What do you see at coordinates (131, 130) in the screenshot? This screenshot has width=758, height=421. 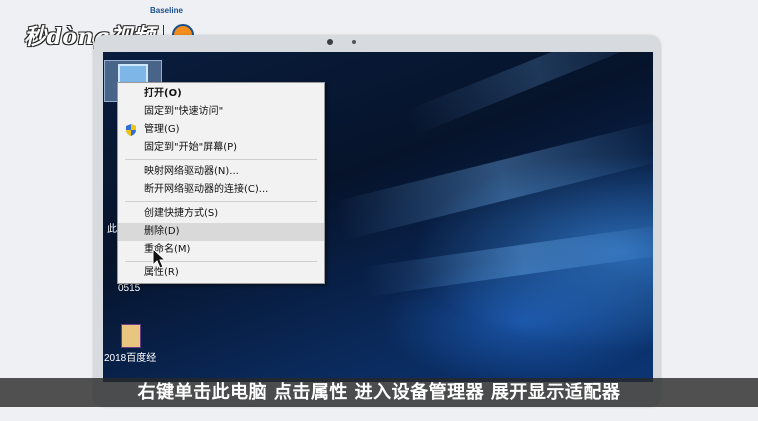 I see `shield-icon` at bounding box center [131, 130].